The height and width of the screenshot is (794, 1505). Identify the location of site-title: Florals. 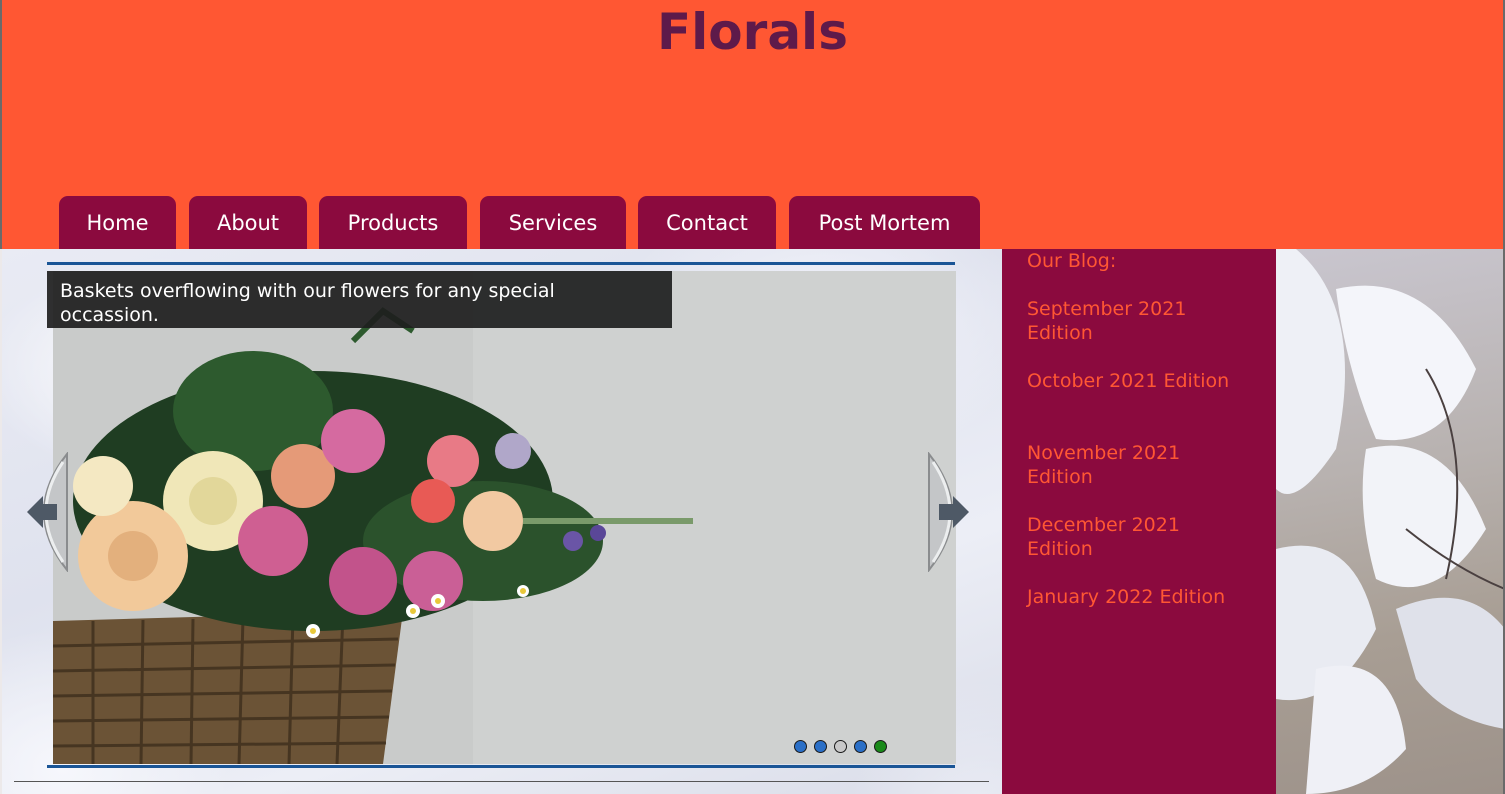
(752, 32).